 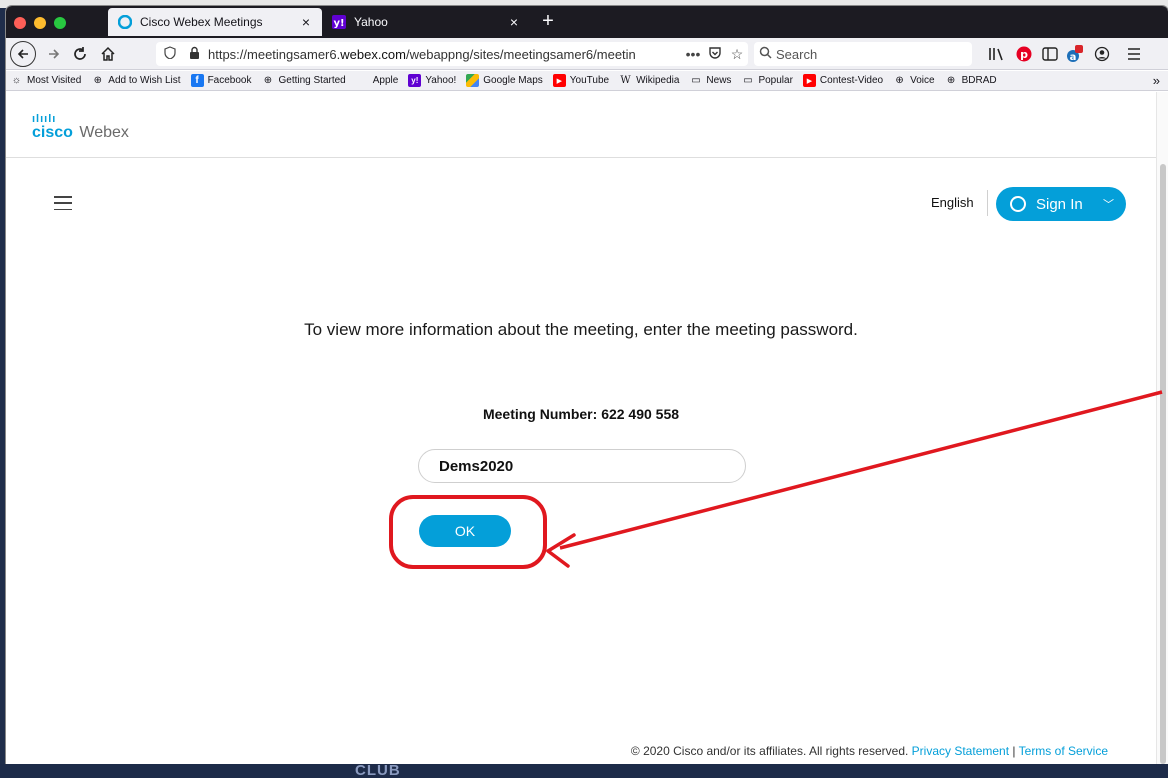 I want to click on language-selector: English, so click(x=952, y=202).